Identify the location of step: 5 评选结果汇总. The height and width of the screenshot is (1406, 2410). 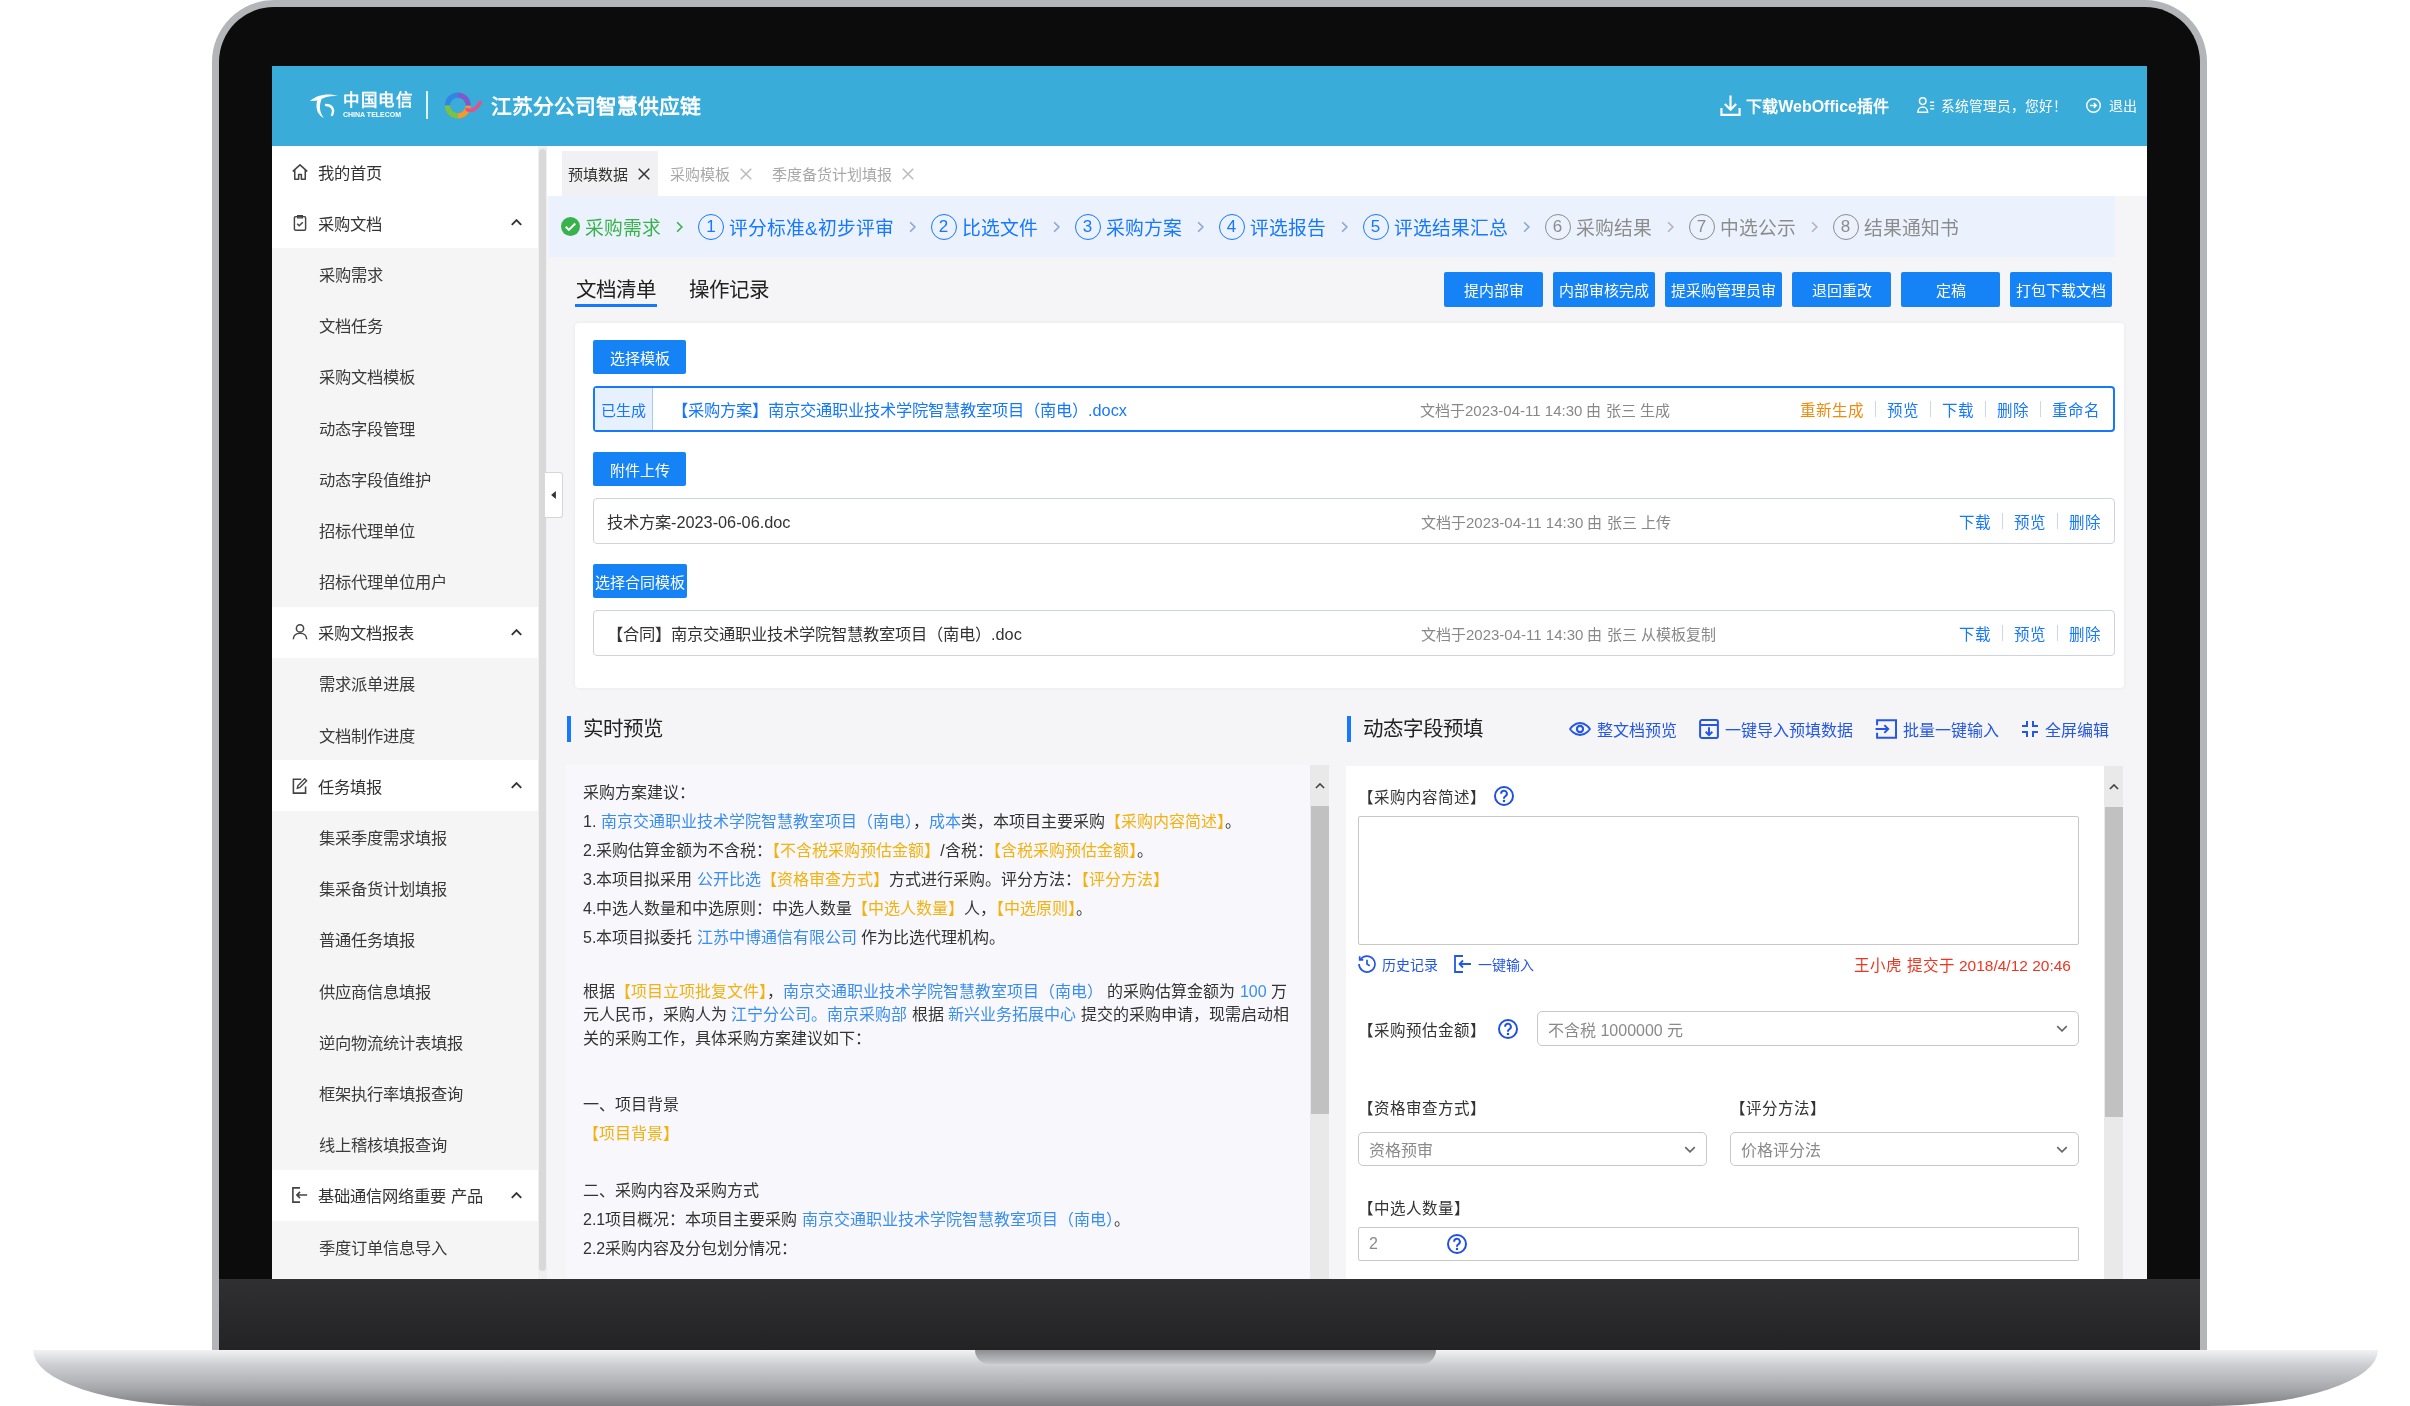
(1435, 226).